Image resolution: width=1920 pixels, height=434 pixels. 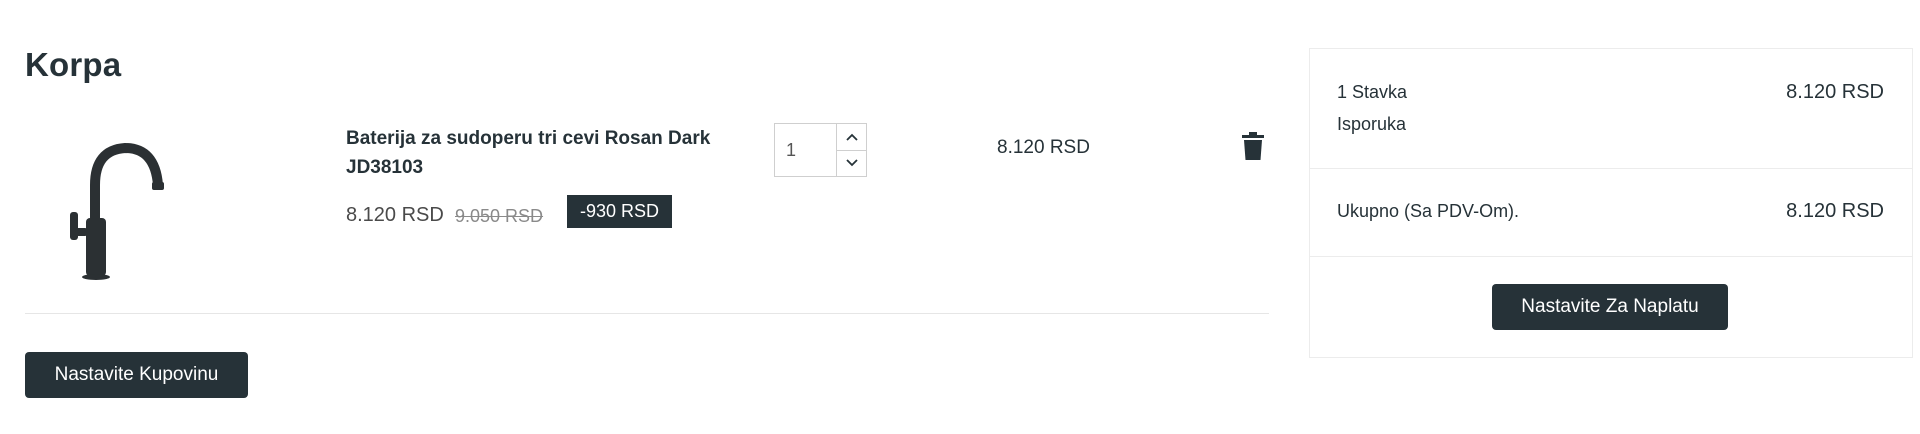 I want to click on quantity-increase-button, so click(x=851, y=137).